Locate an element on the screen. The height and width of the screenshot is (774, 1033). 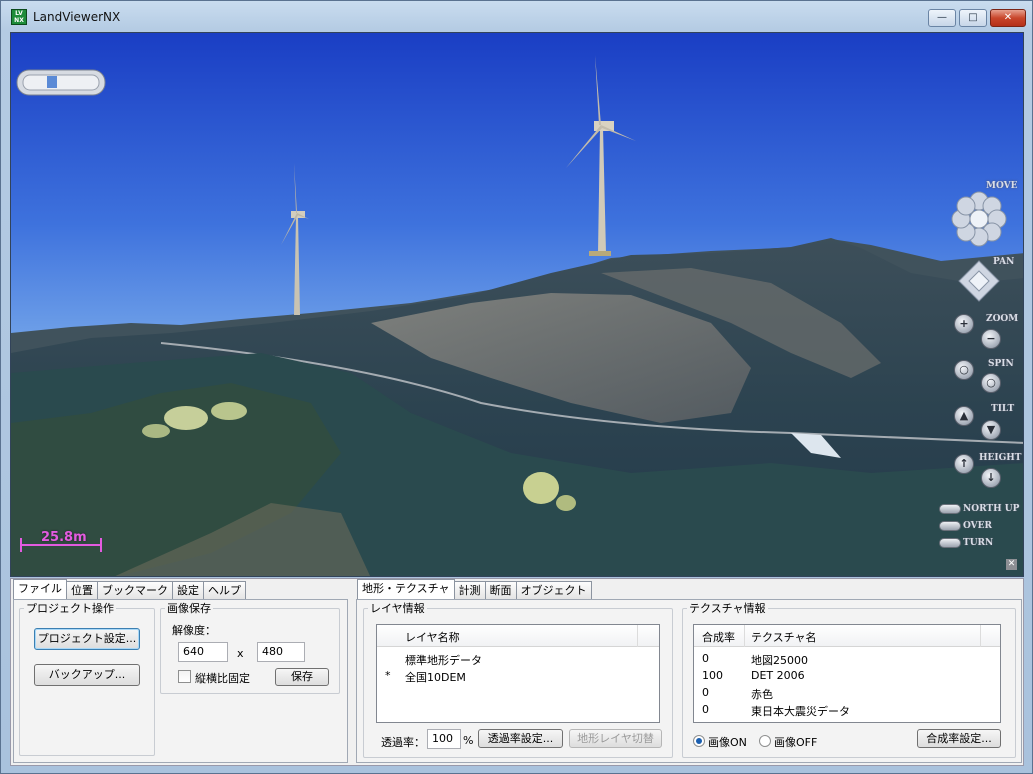
tab-object: オブジェクト is located at coordinates (553, 590).